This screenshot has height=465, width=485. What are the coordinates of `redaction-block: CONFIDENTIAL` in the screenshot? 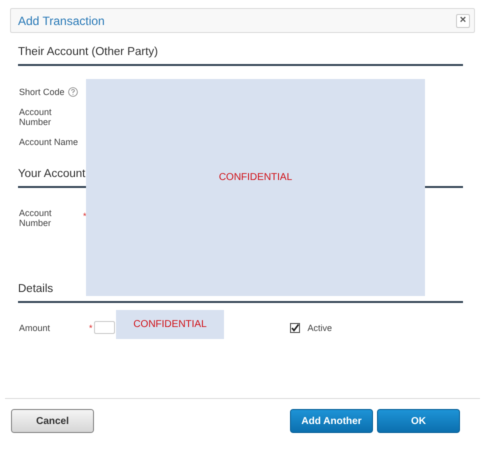 It's located at (170, 324).